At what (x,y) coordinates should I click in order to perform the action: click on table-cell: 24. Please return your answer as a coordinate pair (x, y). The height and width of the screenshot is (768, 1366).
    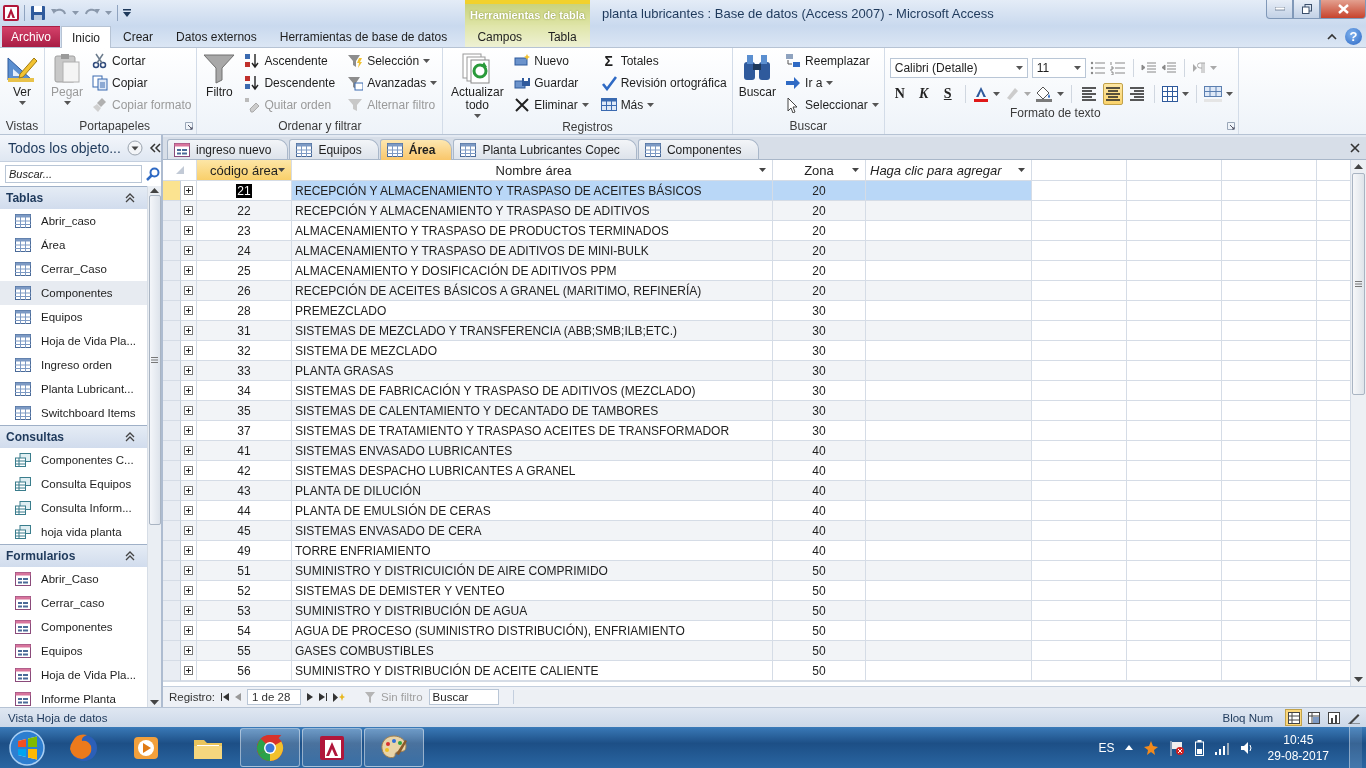
    Looking at the image, I should click on (244, 251).